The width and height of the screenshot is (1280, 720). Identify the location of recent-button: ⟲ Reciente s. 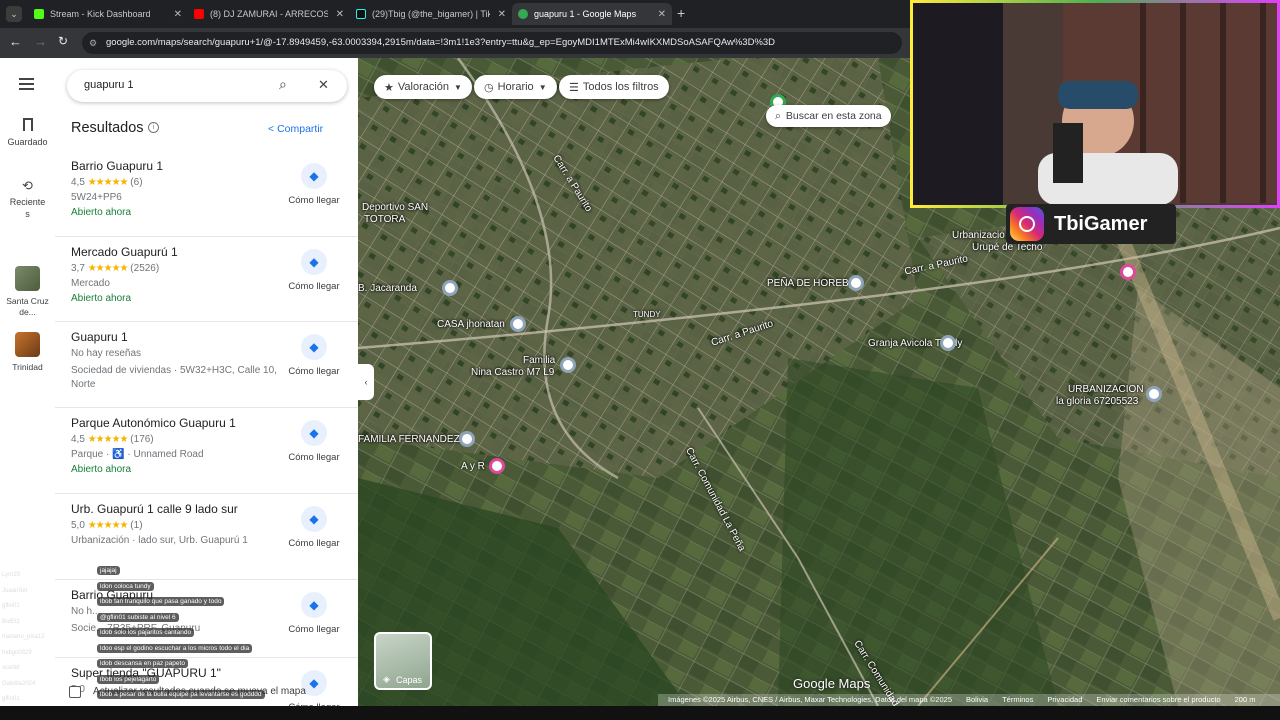
(27, 199).